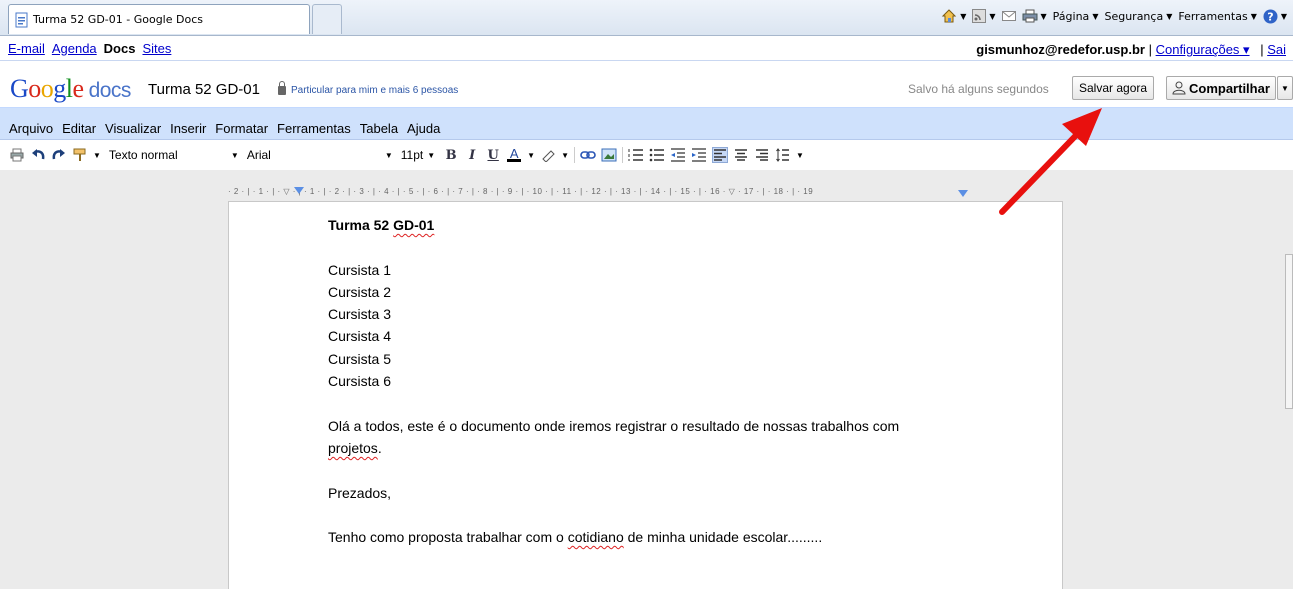  I want to click on align-left-icon, so click(720, 155).